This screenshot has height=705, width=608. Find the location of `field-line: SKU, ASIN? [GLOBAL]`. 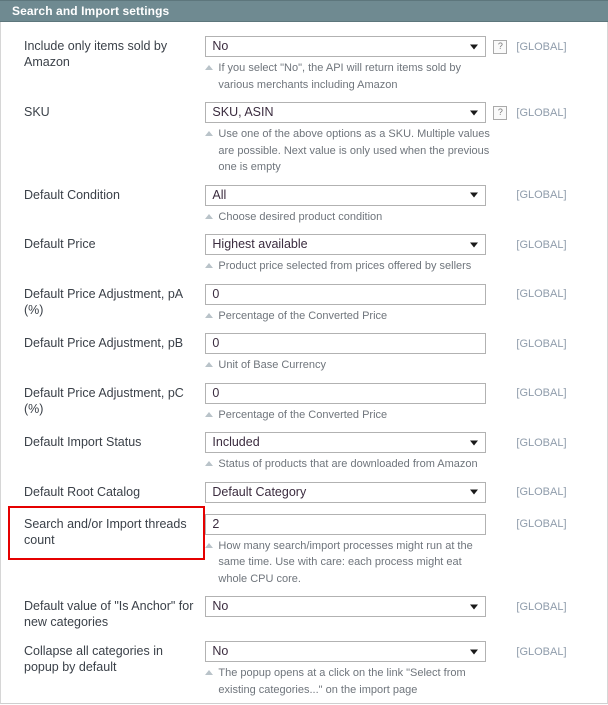

field-line: SKU, ASIN? [GLOBAL] is located at coordinates (406, 112).